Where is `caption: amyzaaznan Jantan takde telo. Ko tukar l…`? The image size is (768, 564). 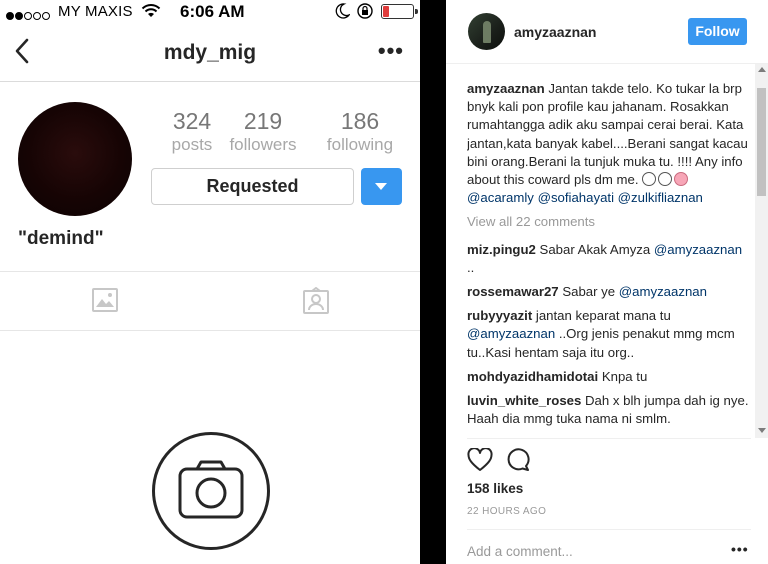
caption: amyzaaznan Jantan takde telo. Ko tukar l… is located at coordinates (609, 143).